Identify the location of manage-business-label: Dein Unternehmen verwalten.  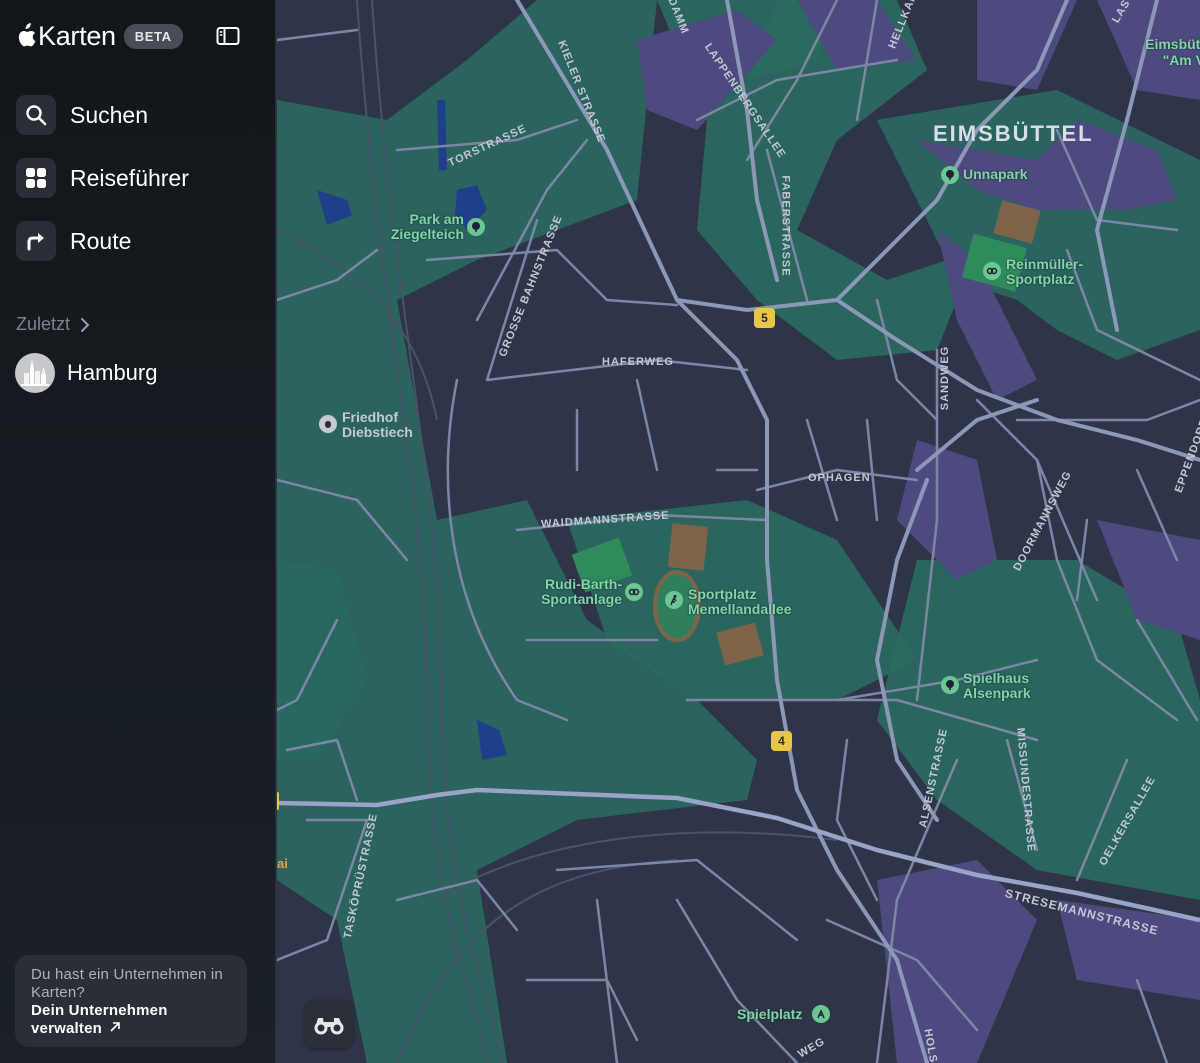
(99, 1019).